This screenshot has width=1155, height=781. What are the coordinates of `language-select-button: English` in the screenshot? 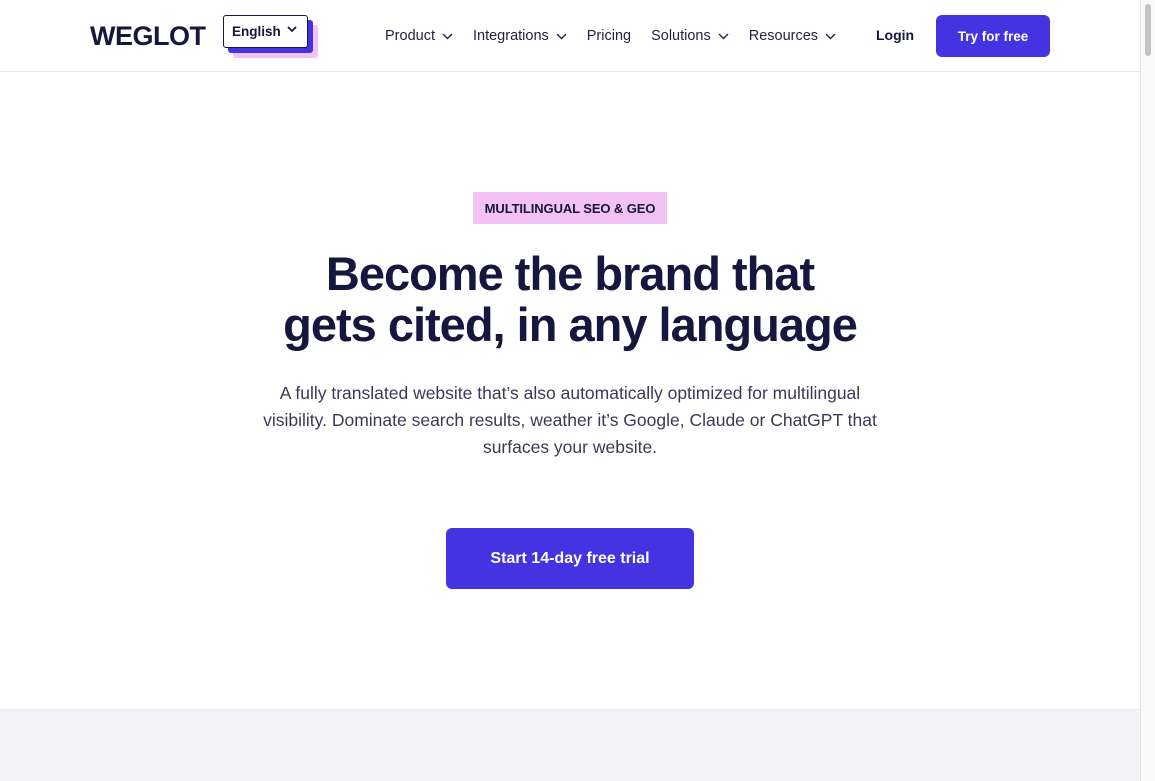 It's located at (265, 31).